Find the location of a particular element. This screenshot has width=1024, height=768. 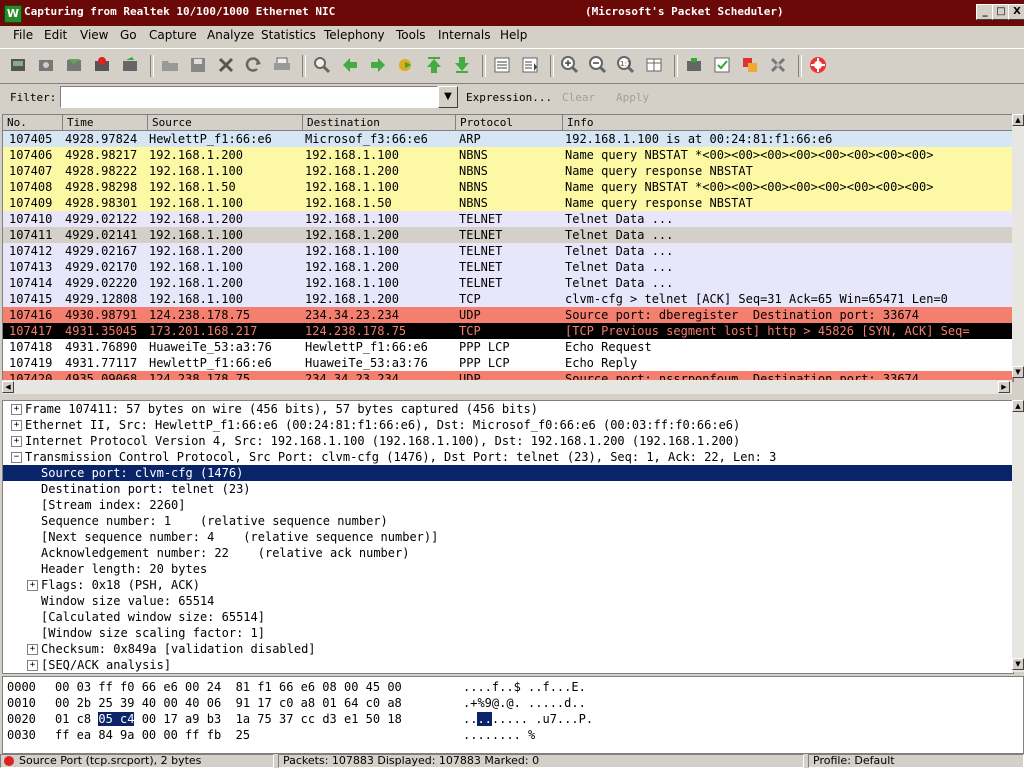

detail-tree-item: + Flags: 0x18 (PSH, ACK) is located at coordinates (508, 585).